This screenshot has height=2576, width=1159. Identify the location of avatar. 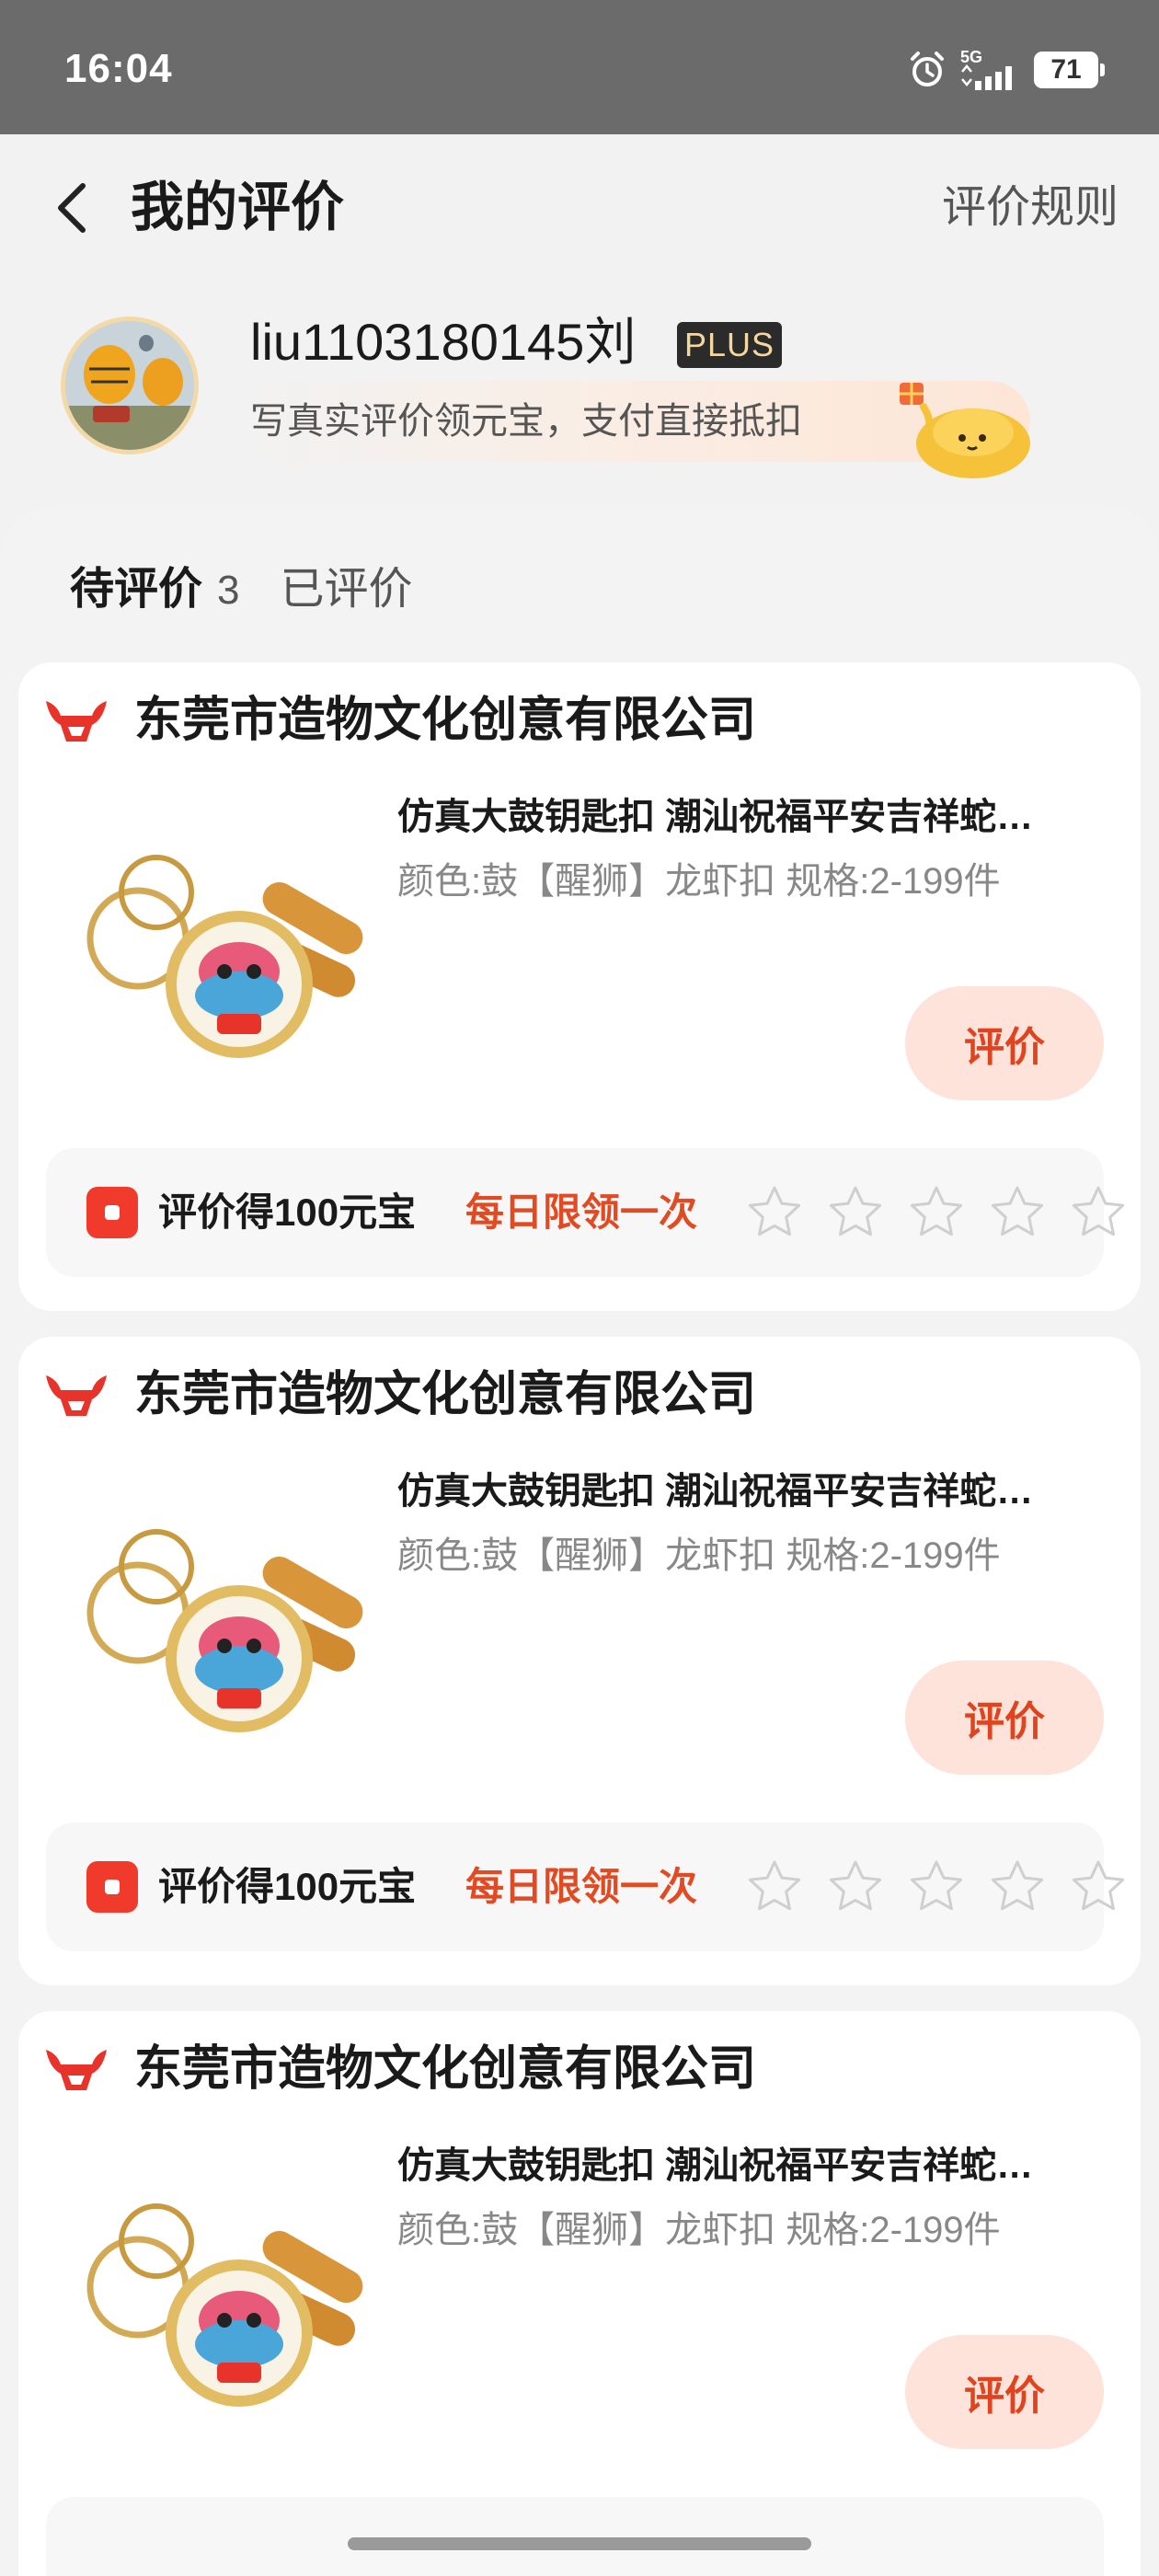
(130, 385).